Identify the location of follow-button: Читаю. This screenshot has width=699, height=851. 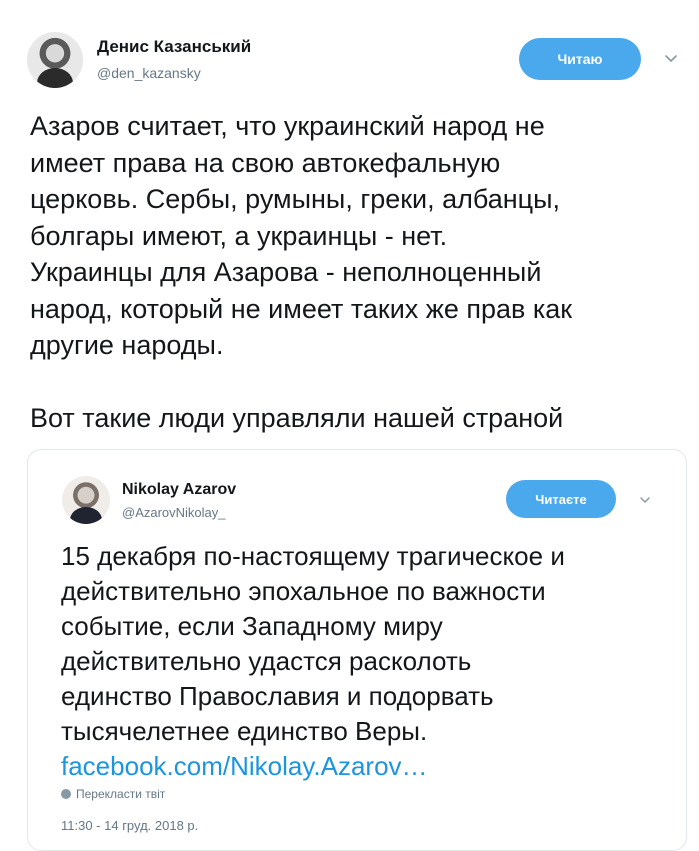
(580, 59).